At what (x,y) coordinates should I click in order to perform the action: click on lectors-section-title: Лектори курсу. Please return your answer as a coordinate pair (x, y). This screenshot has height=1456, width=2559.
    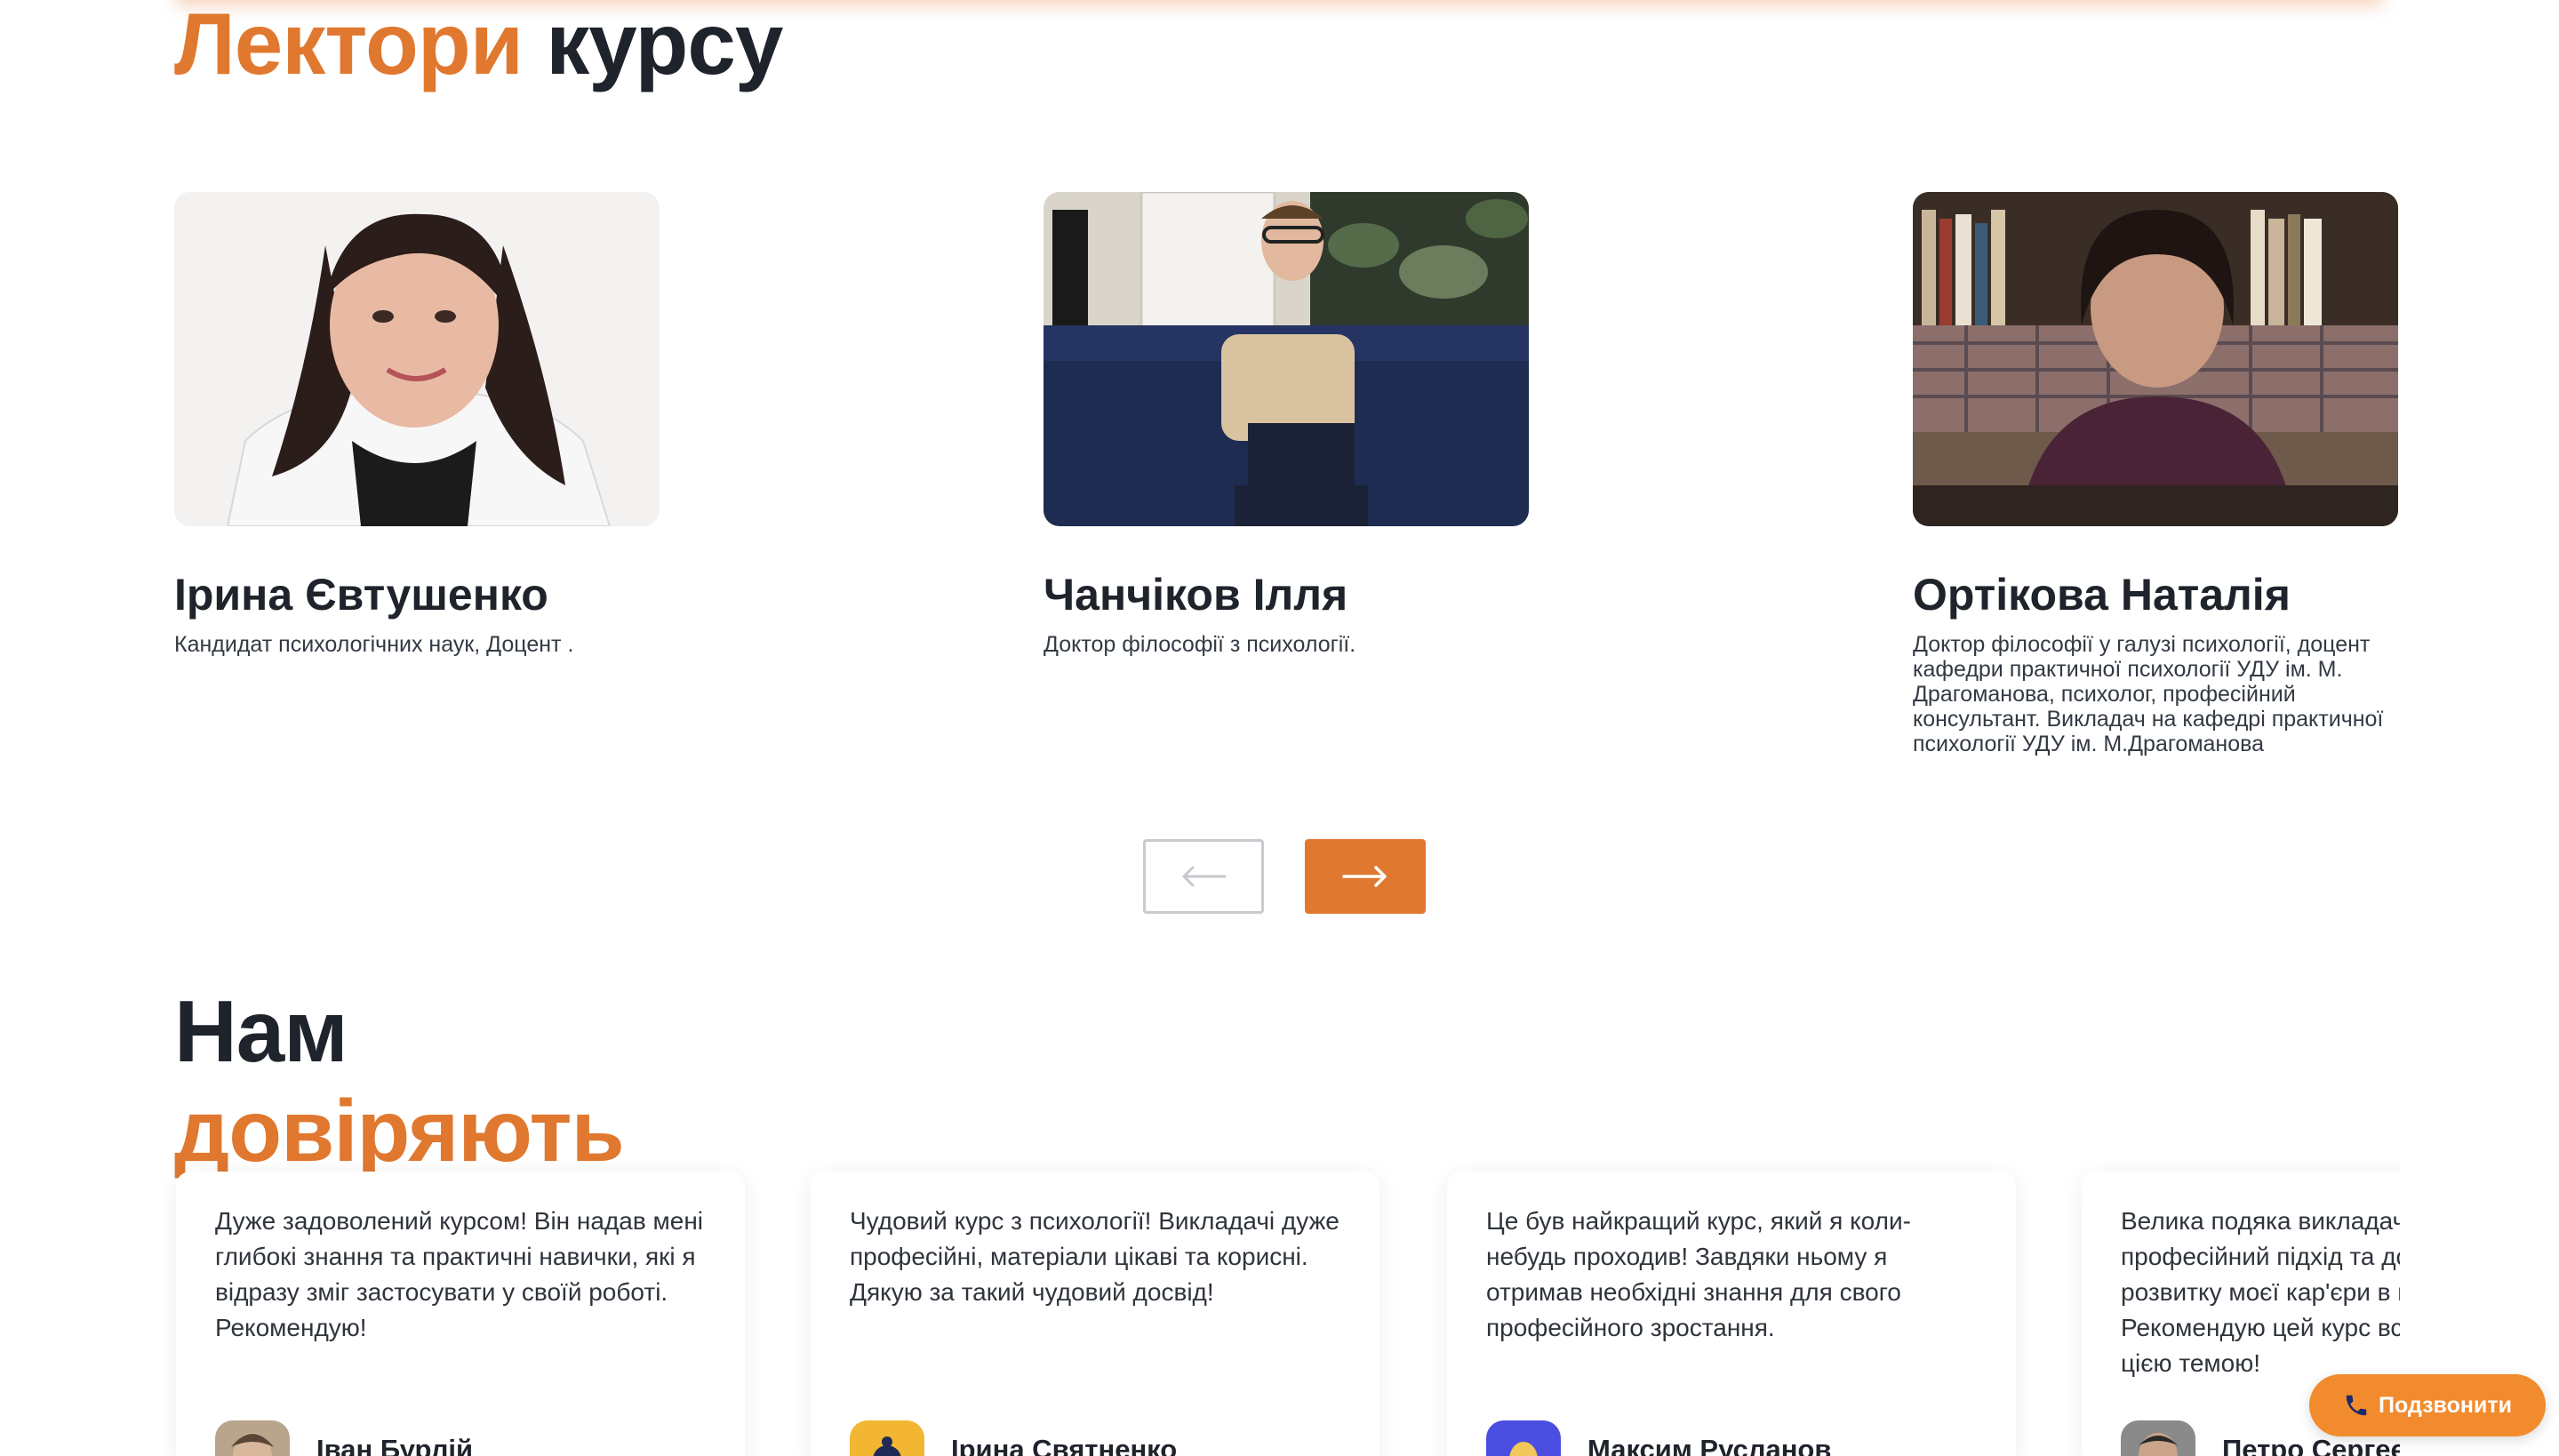
    Looking at the image, I should click on (479, 43).